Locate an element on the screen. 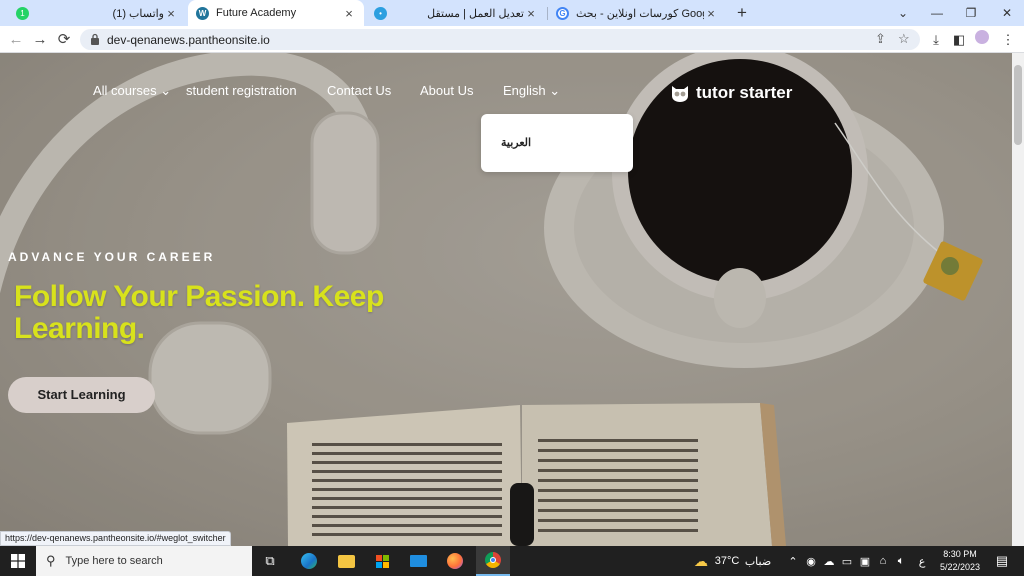 Image resolution: width=1024 pixels, height=576 pixels. tab-google-search: G كورسات اونلاين - بحث Google × is located at coordinates (637, 13).